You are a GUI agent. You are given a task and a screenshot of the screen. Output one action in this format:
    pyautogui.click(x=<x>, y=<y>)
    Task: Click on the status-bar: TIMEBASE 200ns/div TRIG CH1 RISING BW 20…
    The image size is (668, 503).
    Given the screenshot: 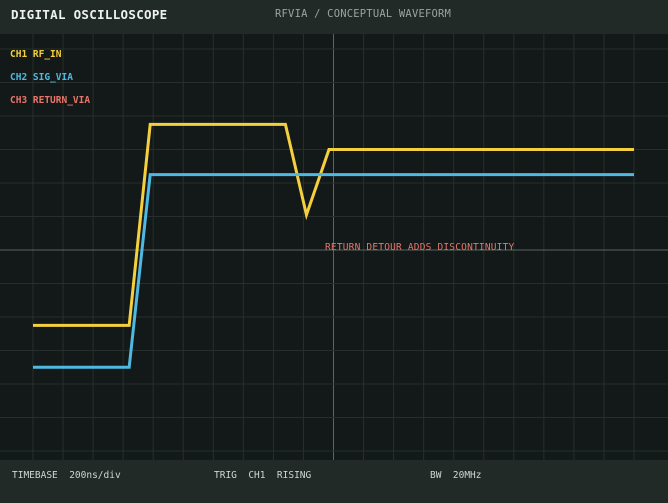 What is the action you would take?
    pyautogui.click(x=334, y=481)
    